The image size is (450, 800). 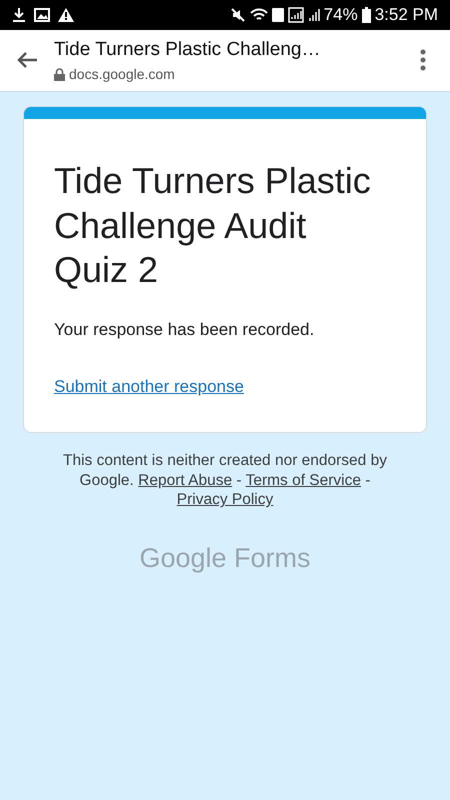 What do you see at coordinates (19, 15) in the screenshot?
I see `download-icon` at bounding box center [19, 15].